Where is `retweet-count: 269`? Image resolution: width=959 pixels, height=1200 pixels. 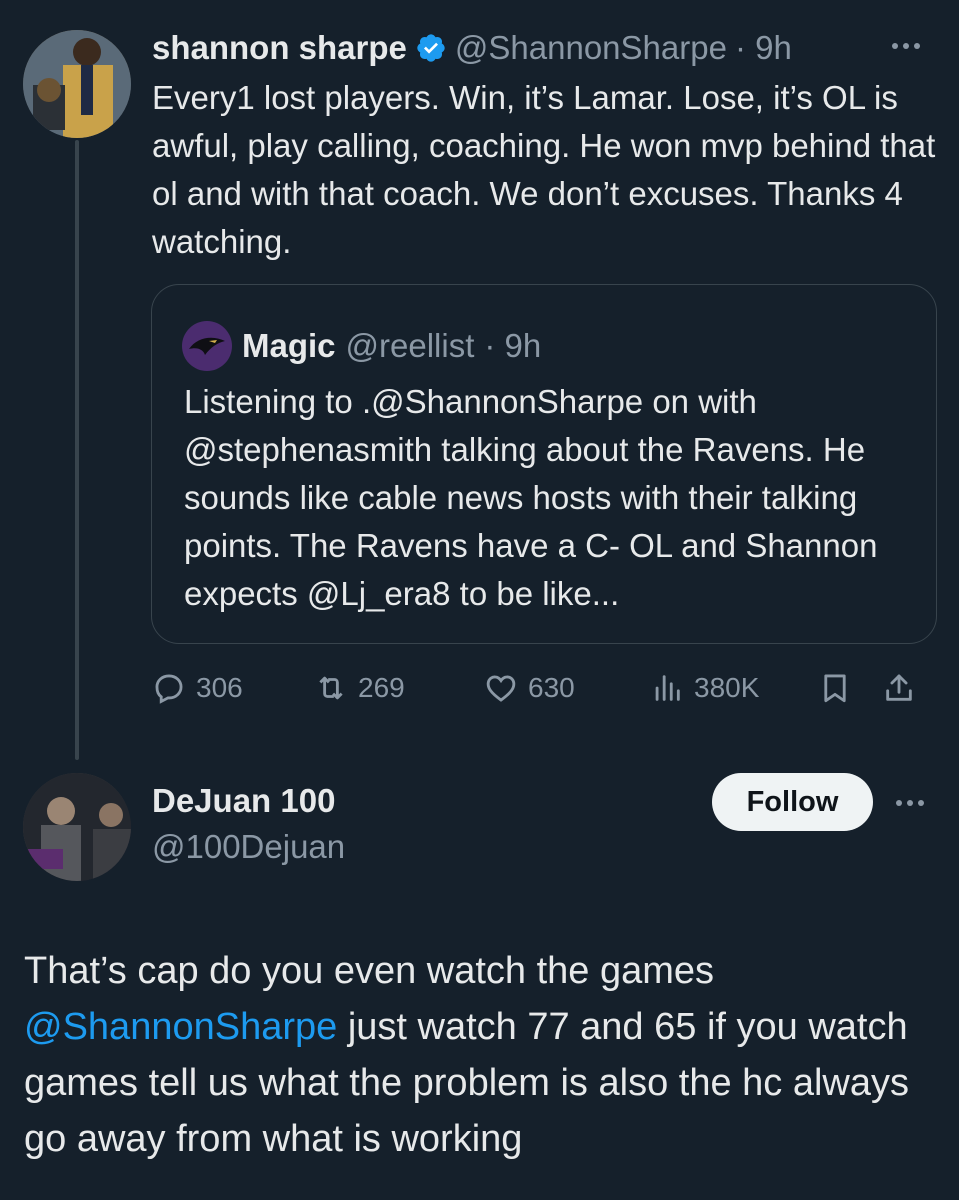 retweet-count: 269 is located at coordinates (381, 687).